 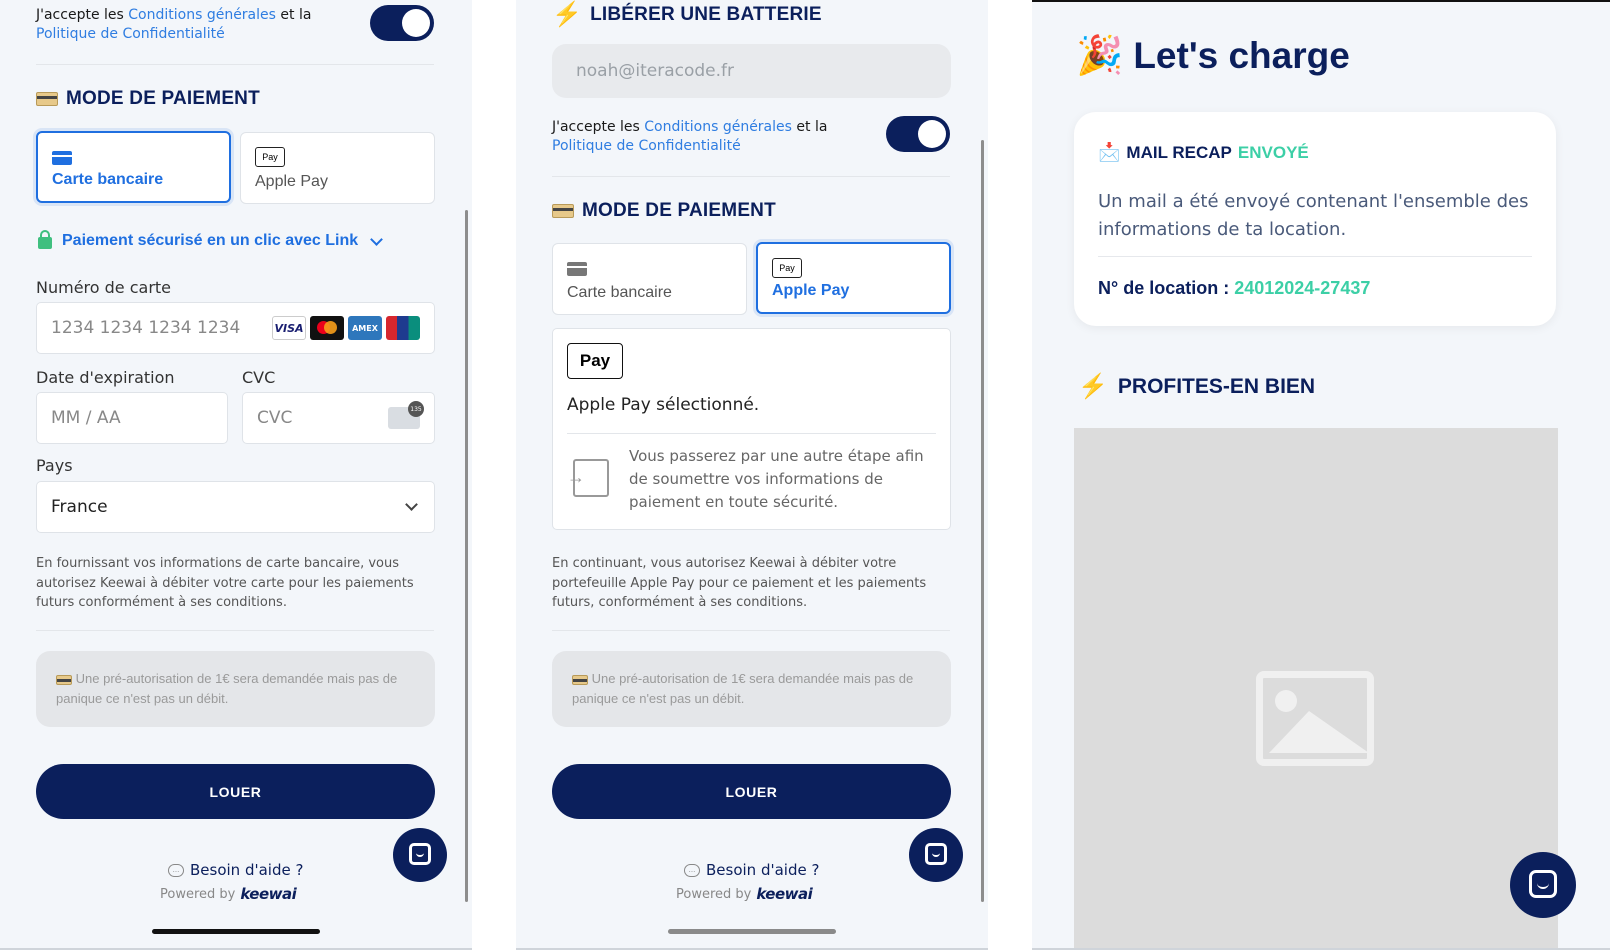 I want to click on expiry-placeholder: MM / AA, so click(x=86, y=418).